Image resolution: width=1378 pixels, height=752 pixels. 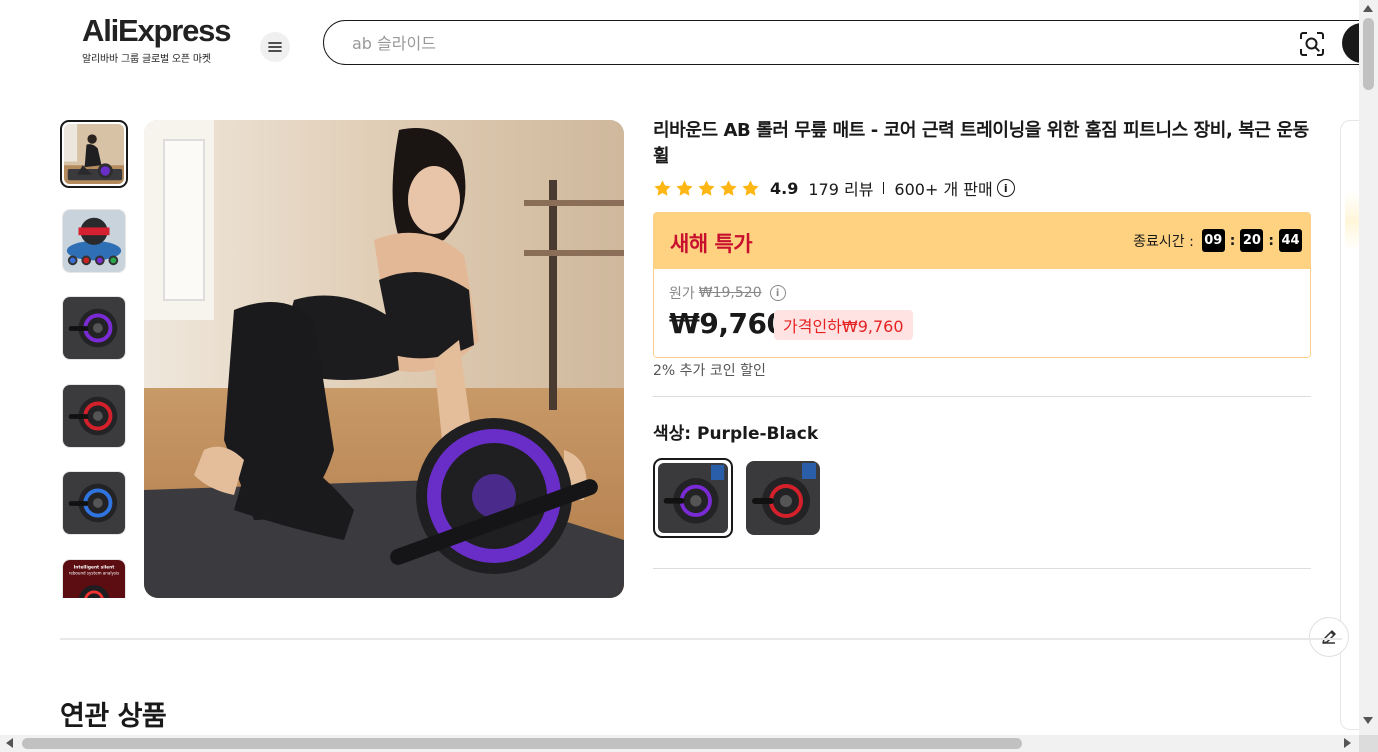 What do you see at coordinates (1368, 720) in the screenshot?
I see `scroll-down-arrow` at bounding box center [1368, 720].